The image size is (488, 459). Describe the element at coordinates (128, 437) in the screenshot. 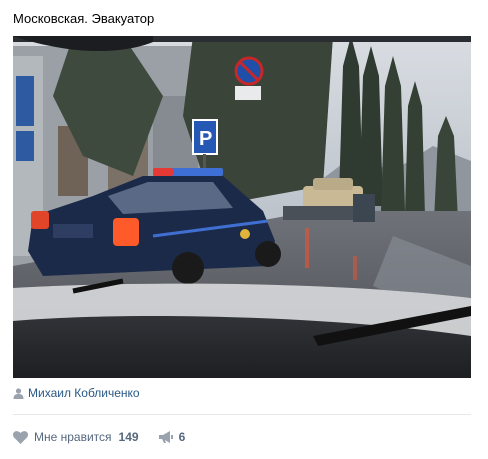

I see `like-count: 149` at that location.